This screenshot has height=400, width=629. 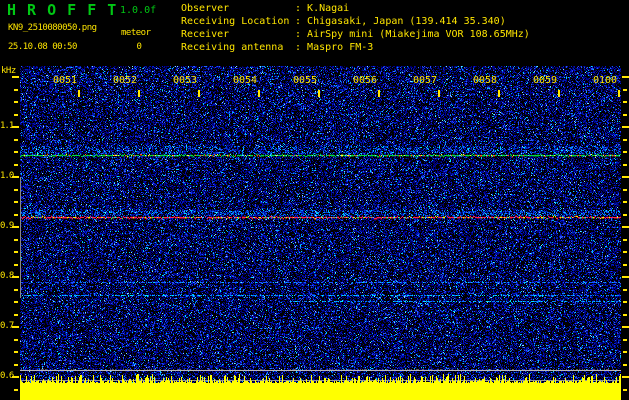 What do you see at coordinates (485, 80) in the screenshot?
I see `time-tick-label: 0058` at bounding box center [485, 80].